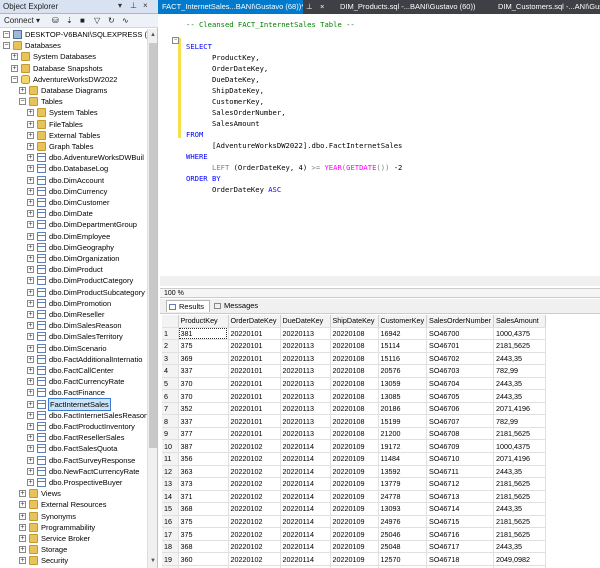 This screenshot has width=600, height=568. Describe the element at coordinates (73, 482) in the screenshot. I see `tree-item: + dbo.ProspectiveBuyer` at that location.